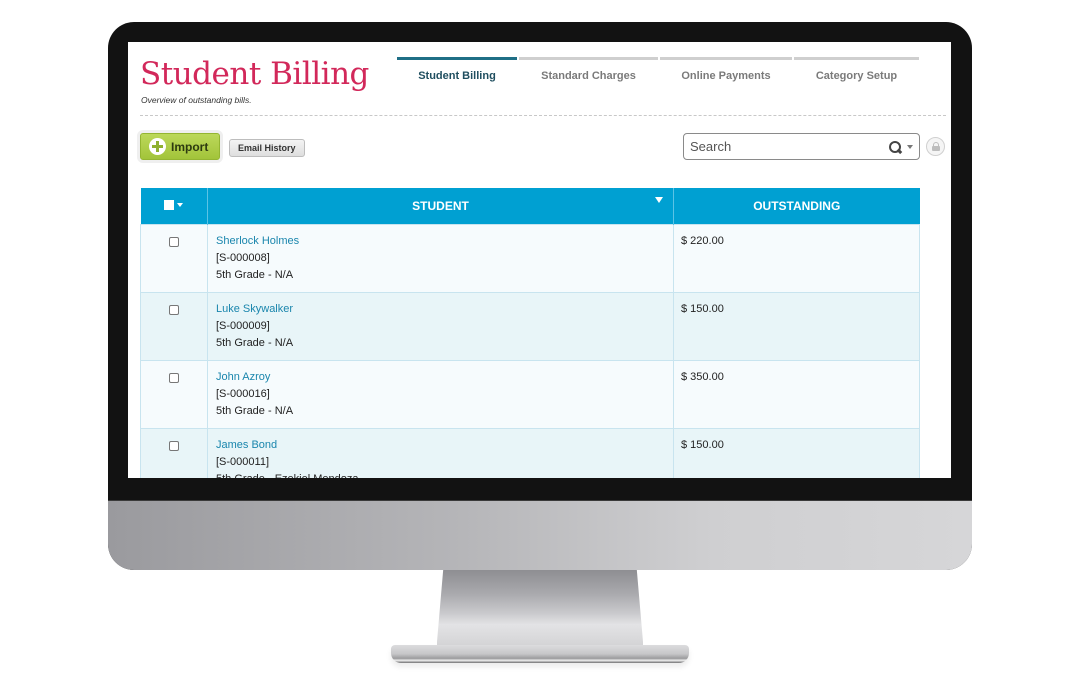  I want to click on student-name-link: John Azroy, so click(440, 377).